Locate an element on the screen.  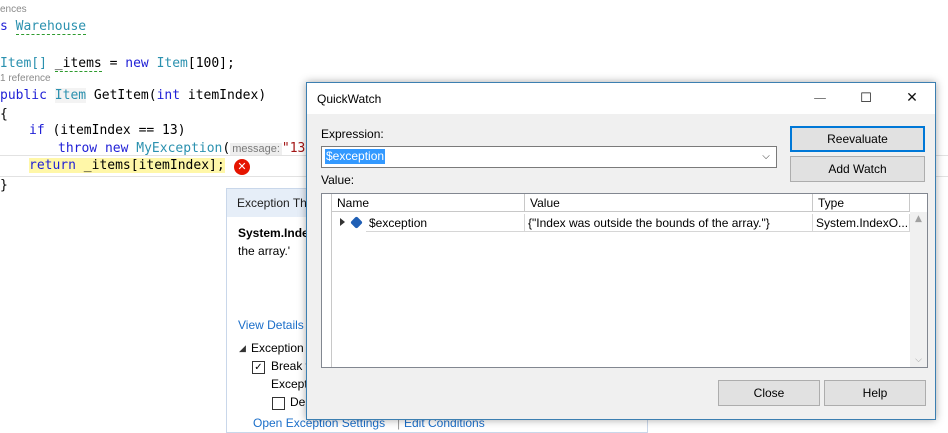
quickwatch-titlebar: QuickWatch — ☐ ✕ is located at coordinates (621, 98).